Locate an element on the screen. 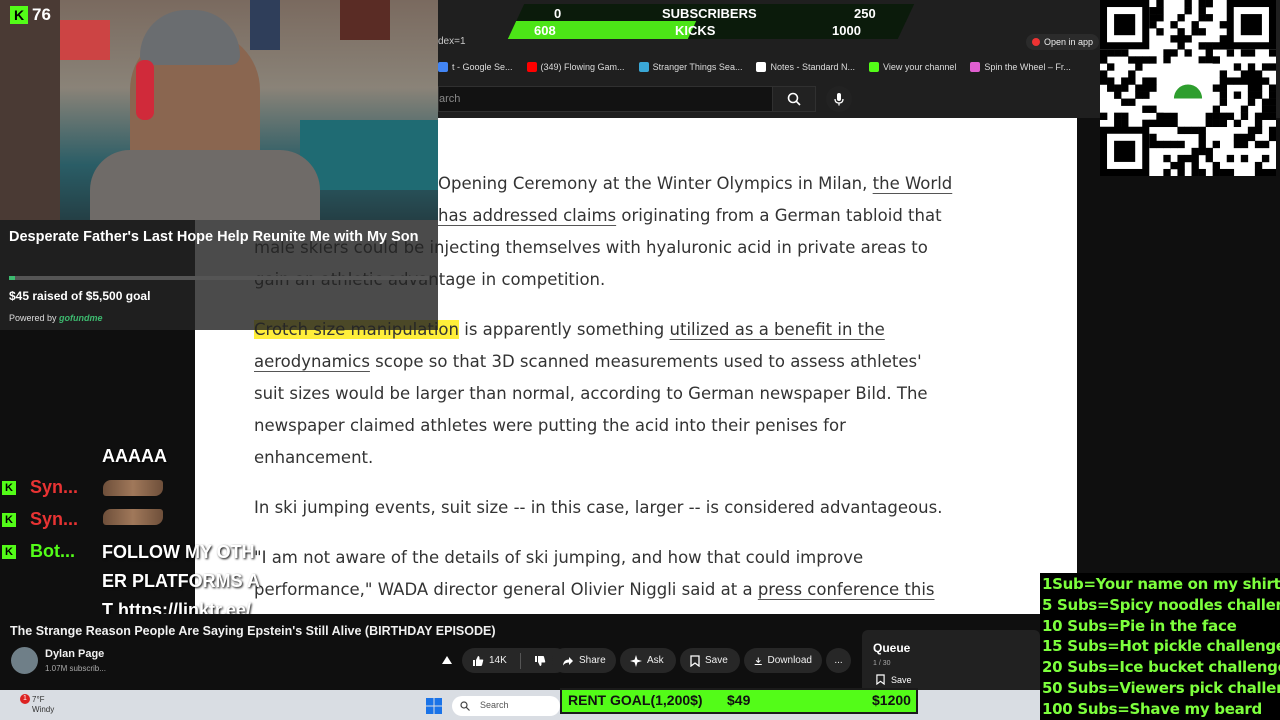  hype-icon is located at coordinates (447, 661).